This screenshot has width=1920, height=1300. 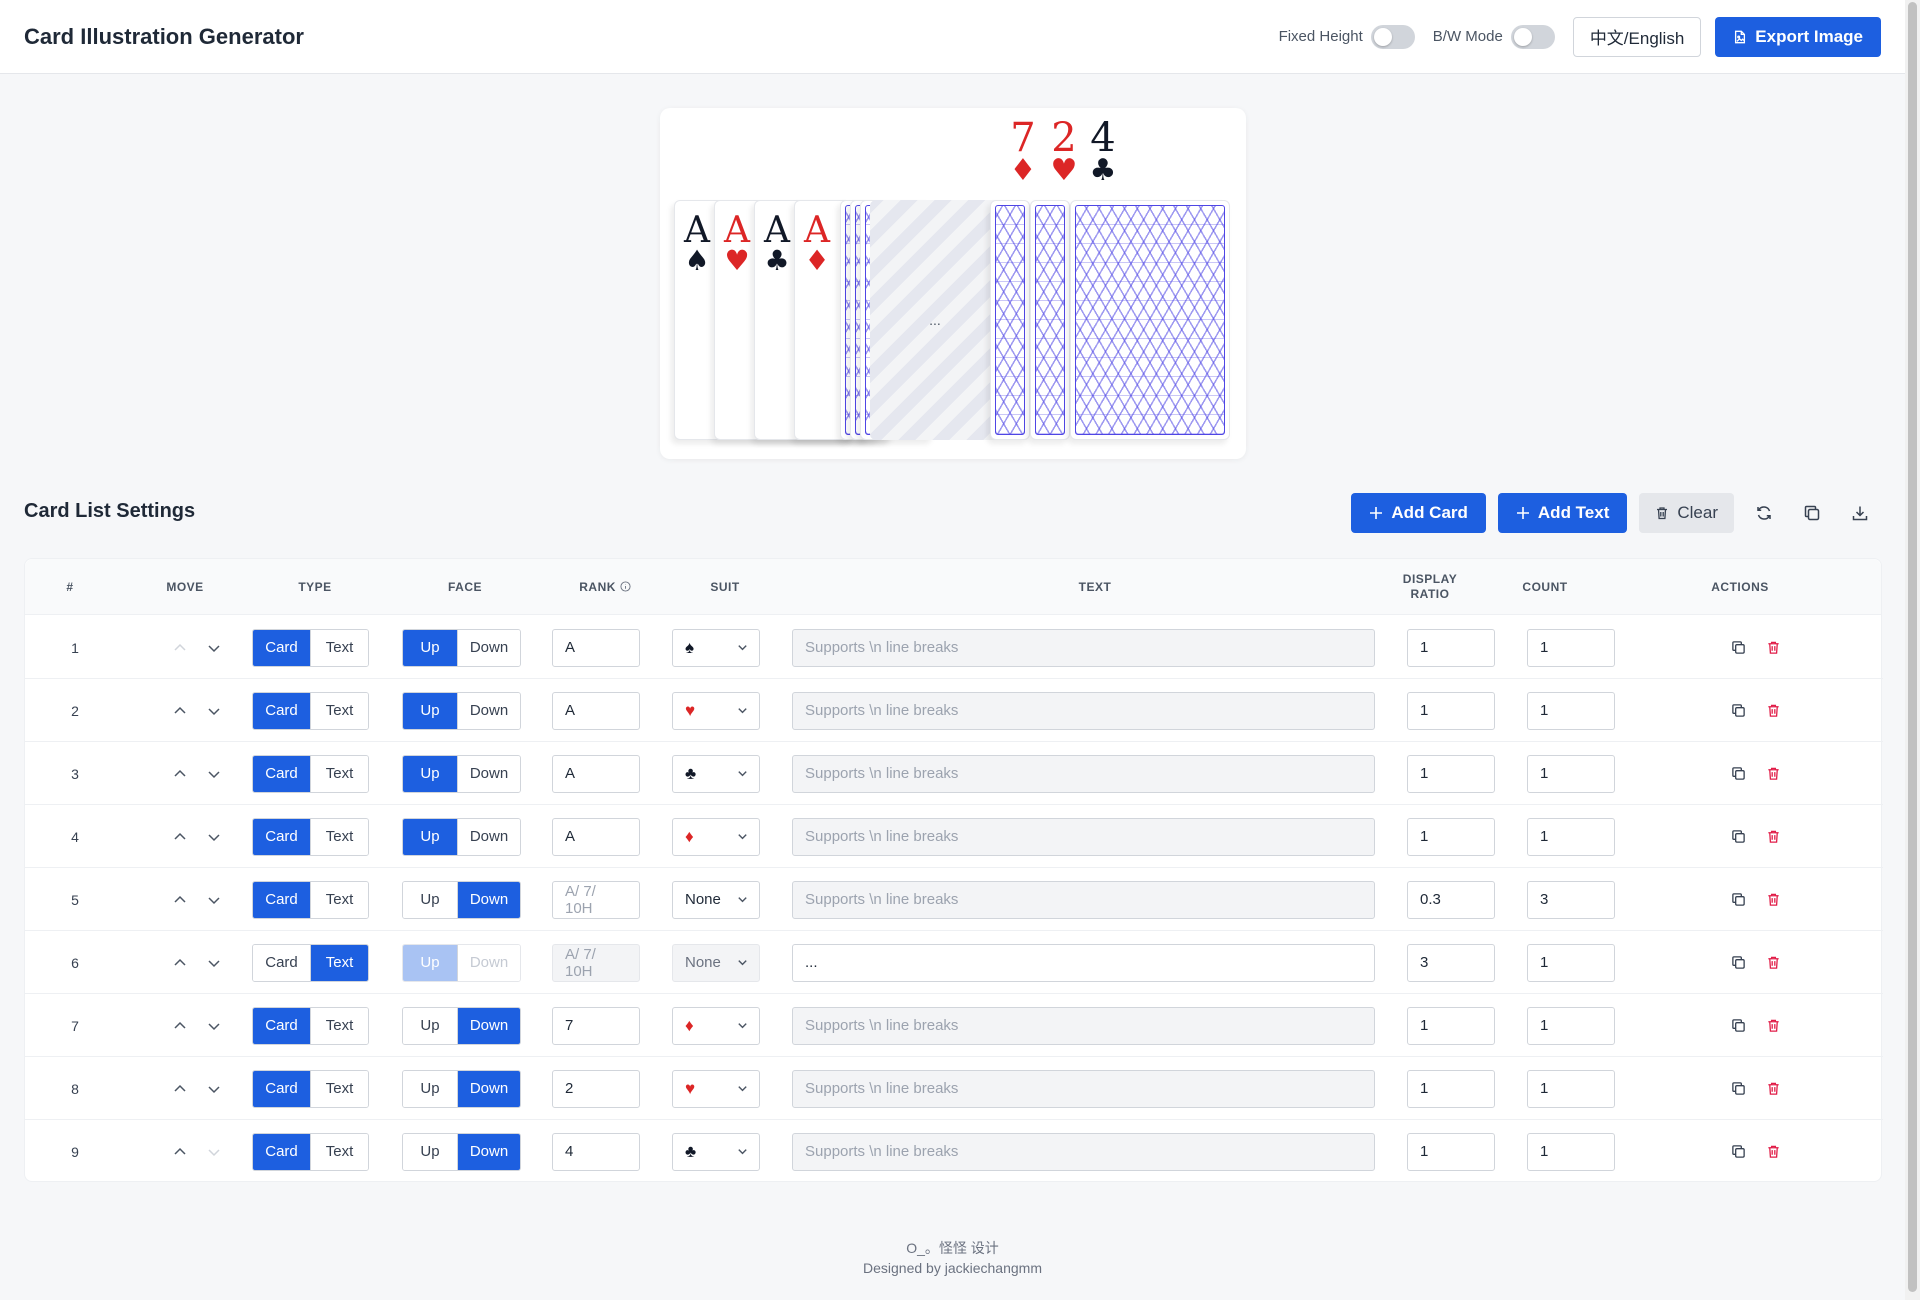 What do you see at coordinates (716, 647) in the screenshot?
I see `suit-select: ♠` at bounding box center [716, 647].